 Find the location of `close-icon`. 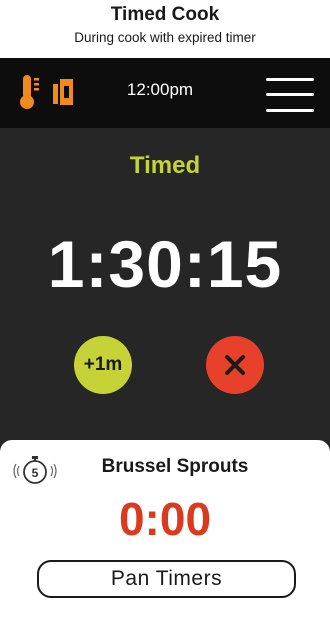

close-icon is located at coordinates (235, 365).